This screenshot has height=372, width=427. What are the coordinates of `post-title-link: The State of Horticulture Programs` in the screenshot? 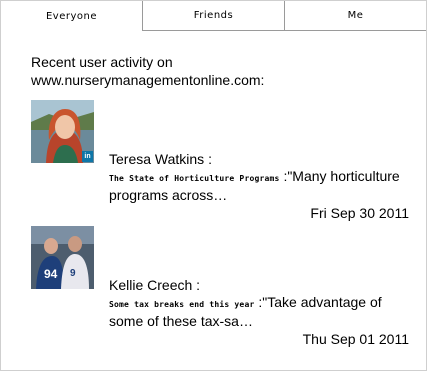 It's located at (194, 178).